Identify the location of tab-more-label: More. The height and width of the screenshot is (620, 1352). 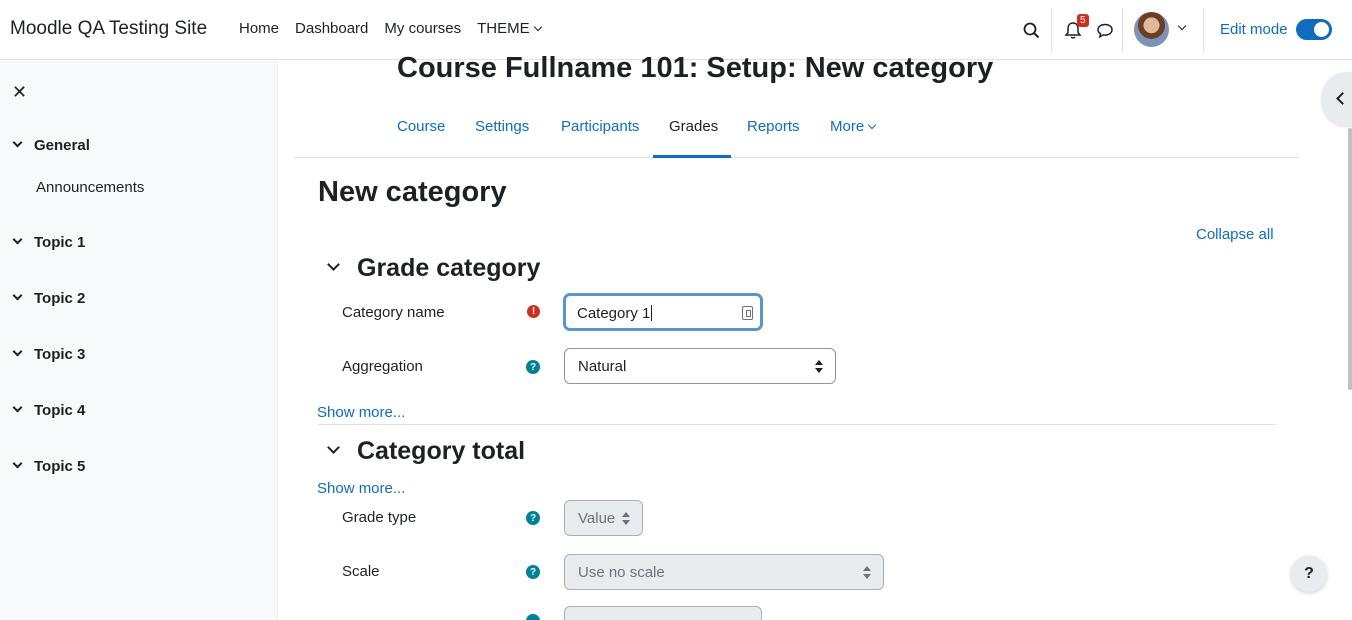
(847, 126).